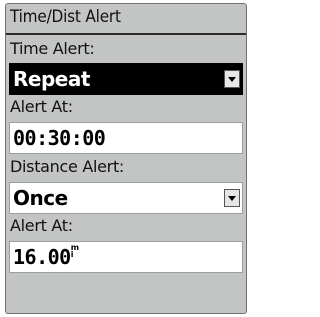  I want to click on distance-unit-bottom: i, so click(72, 254).